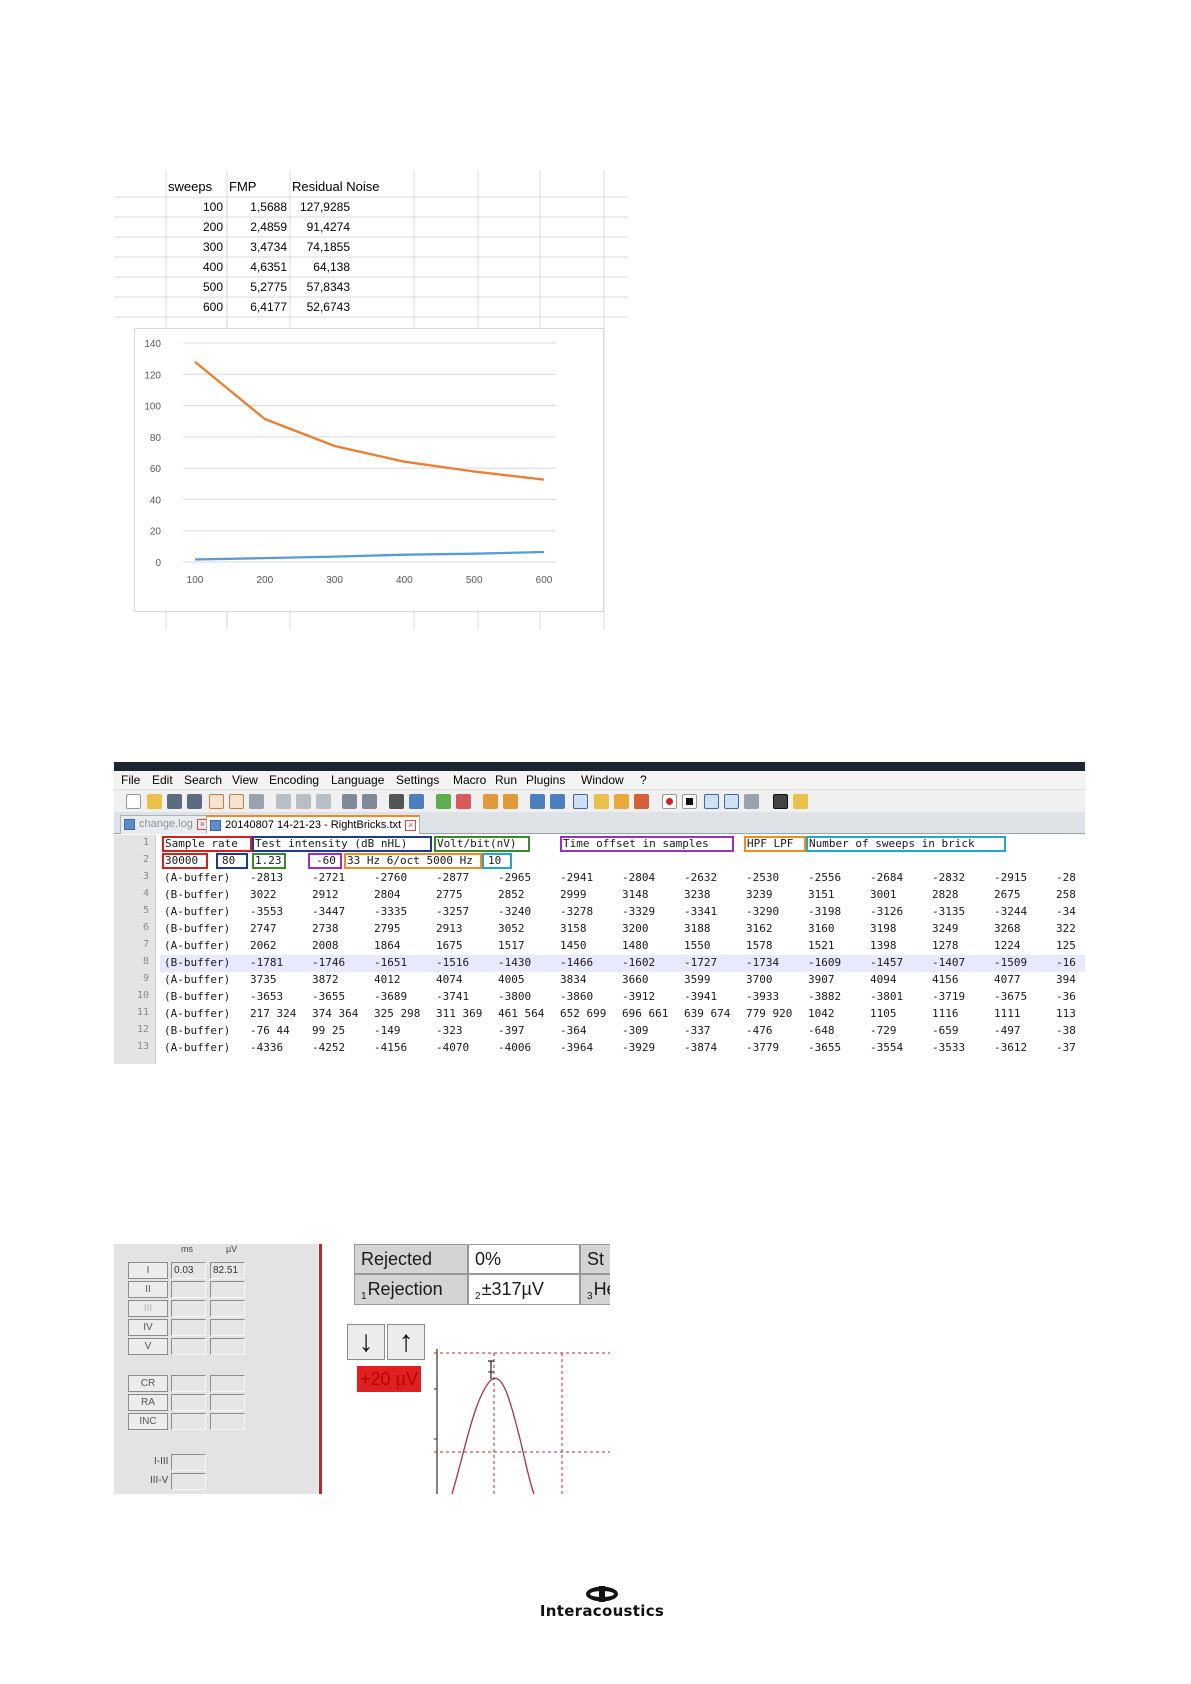 The height and width of the screenshot is (1684, 1191). Describe the element at coordinates (515, 962) in the screenshot. I see `buffer-value: -1430` at that location.